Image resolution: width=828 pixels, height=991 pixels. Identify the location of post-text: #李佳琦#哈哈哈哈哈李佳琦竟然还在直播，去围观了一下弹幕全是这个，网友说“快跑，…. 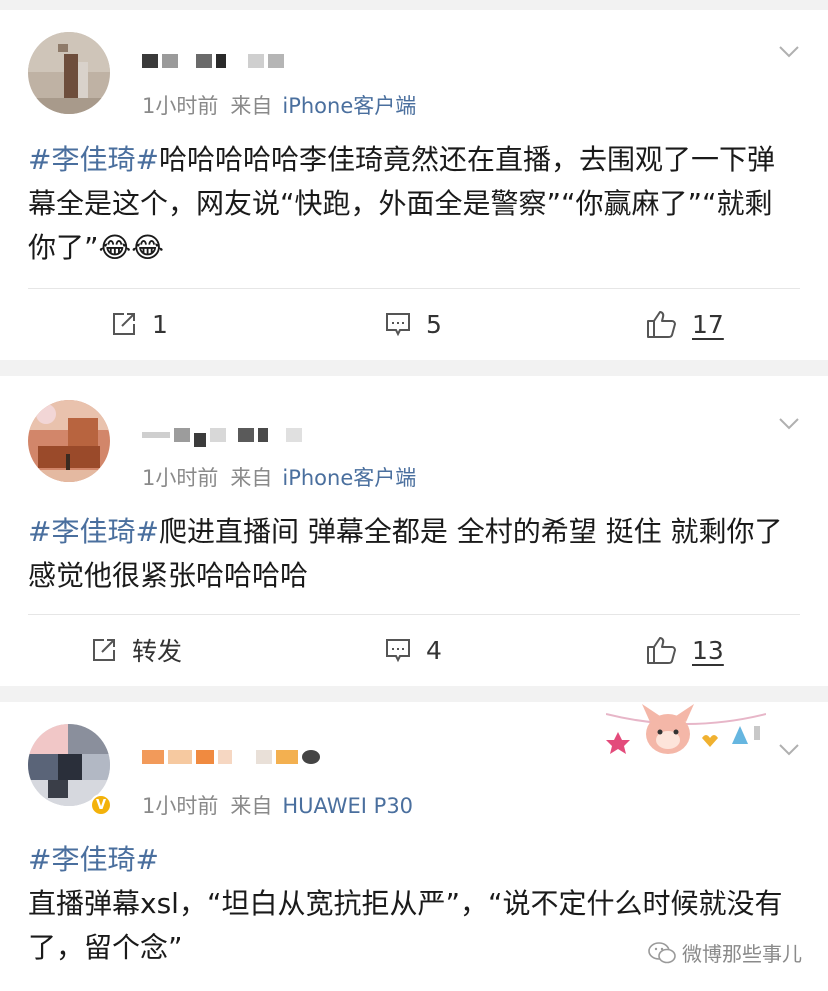
(414, 204).